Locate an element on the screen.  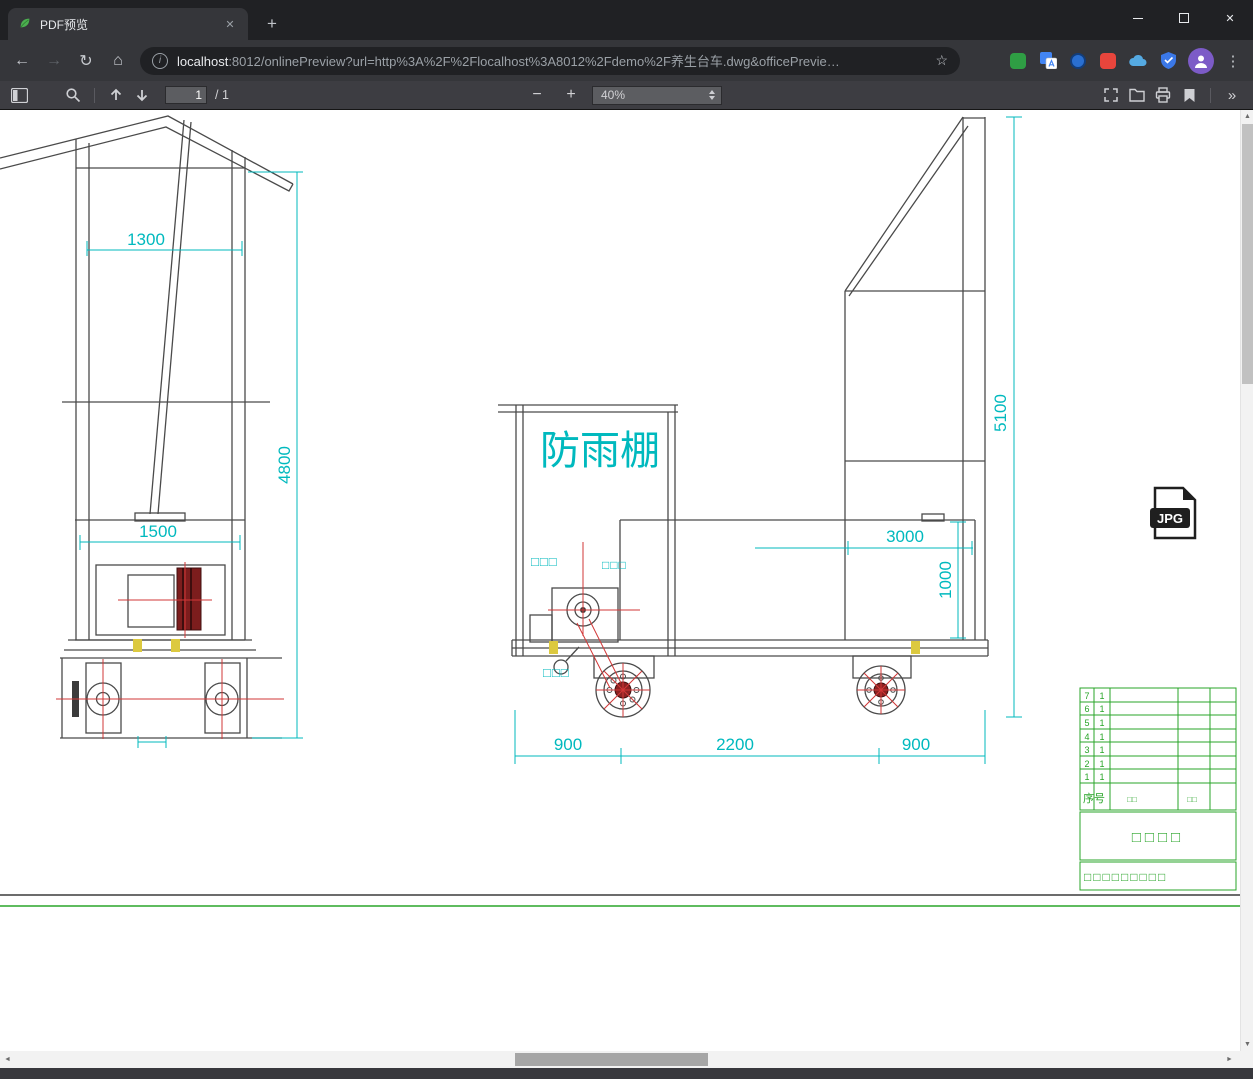
small-annotation-3: □□□ is located at coordinates (556, 672).